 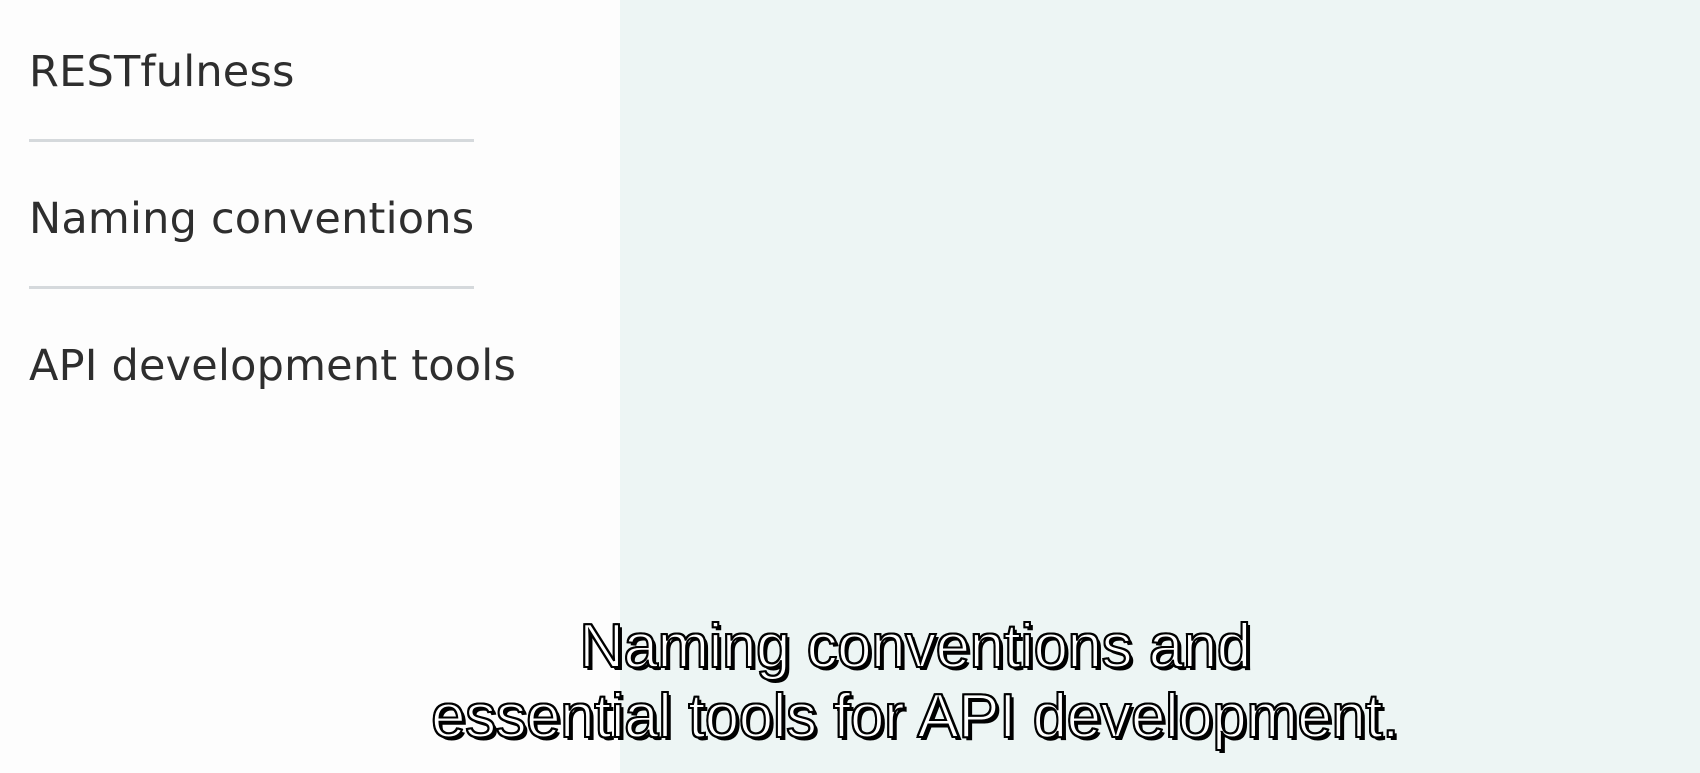 What do you see at coordinates (273, 366) in the screenshot?
I see `topic-api-development-tools: API development tools` at bounding box center [273, 366].